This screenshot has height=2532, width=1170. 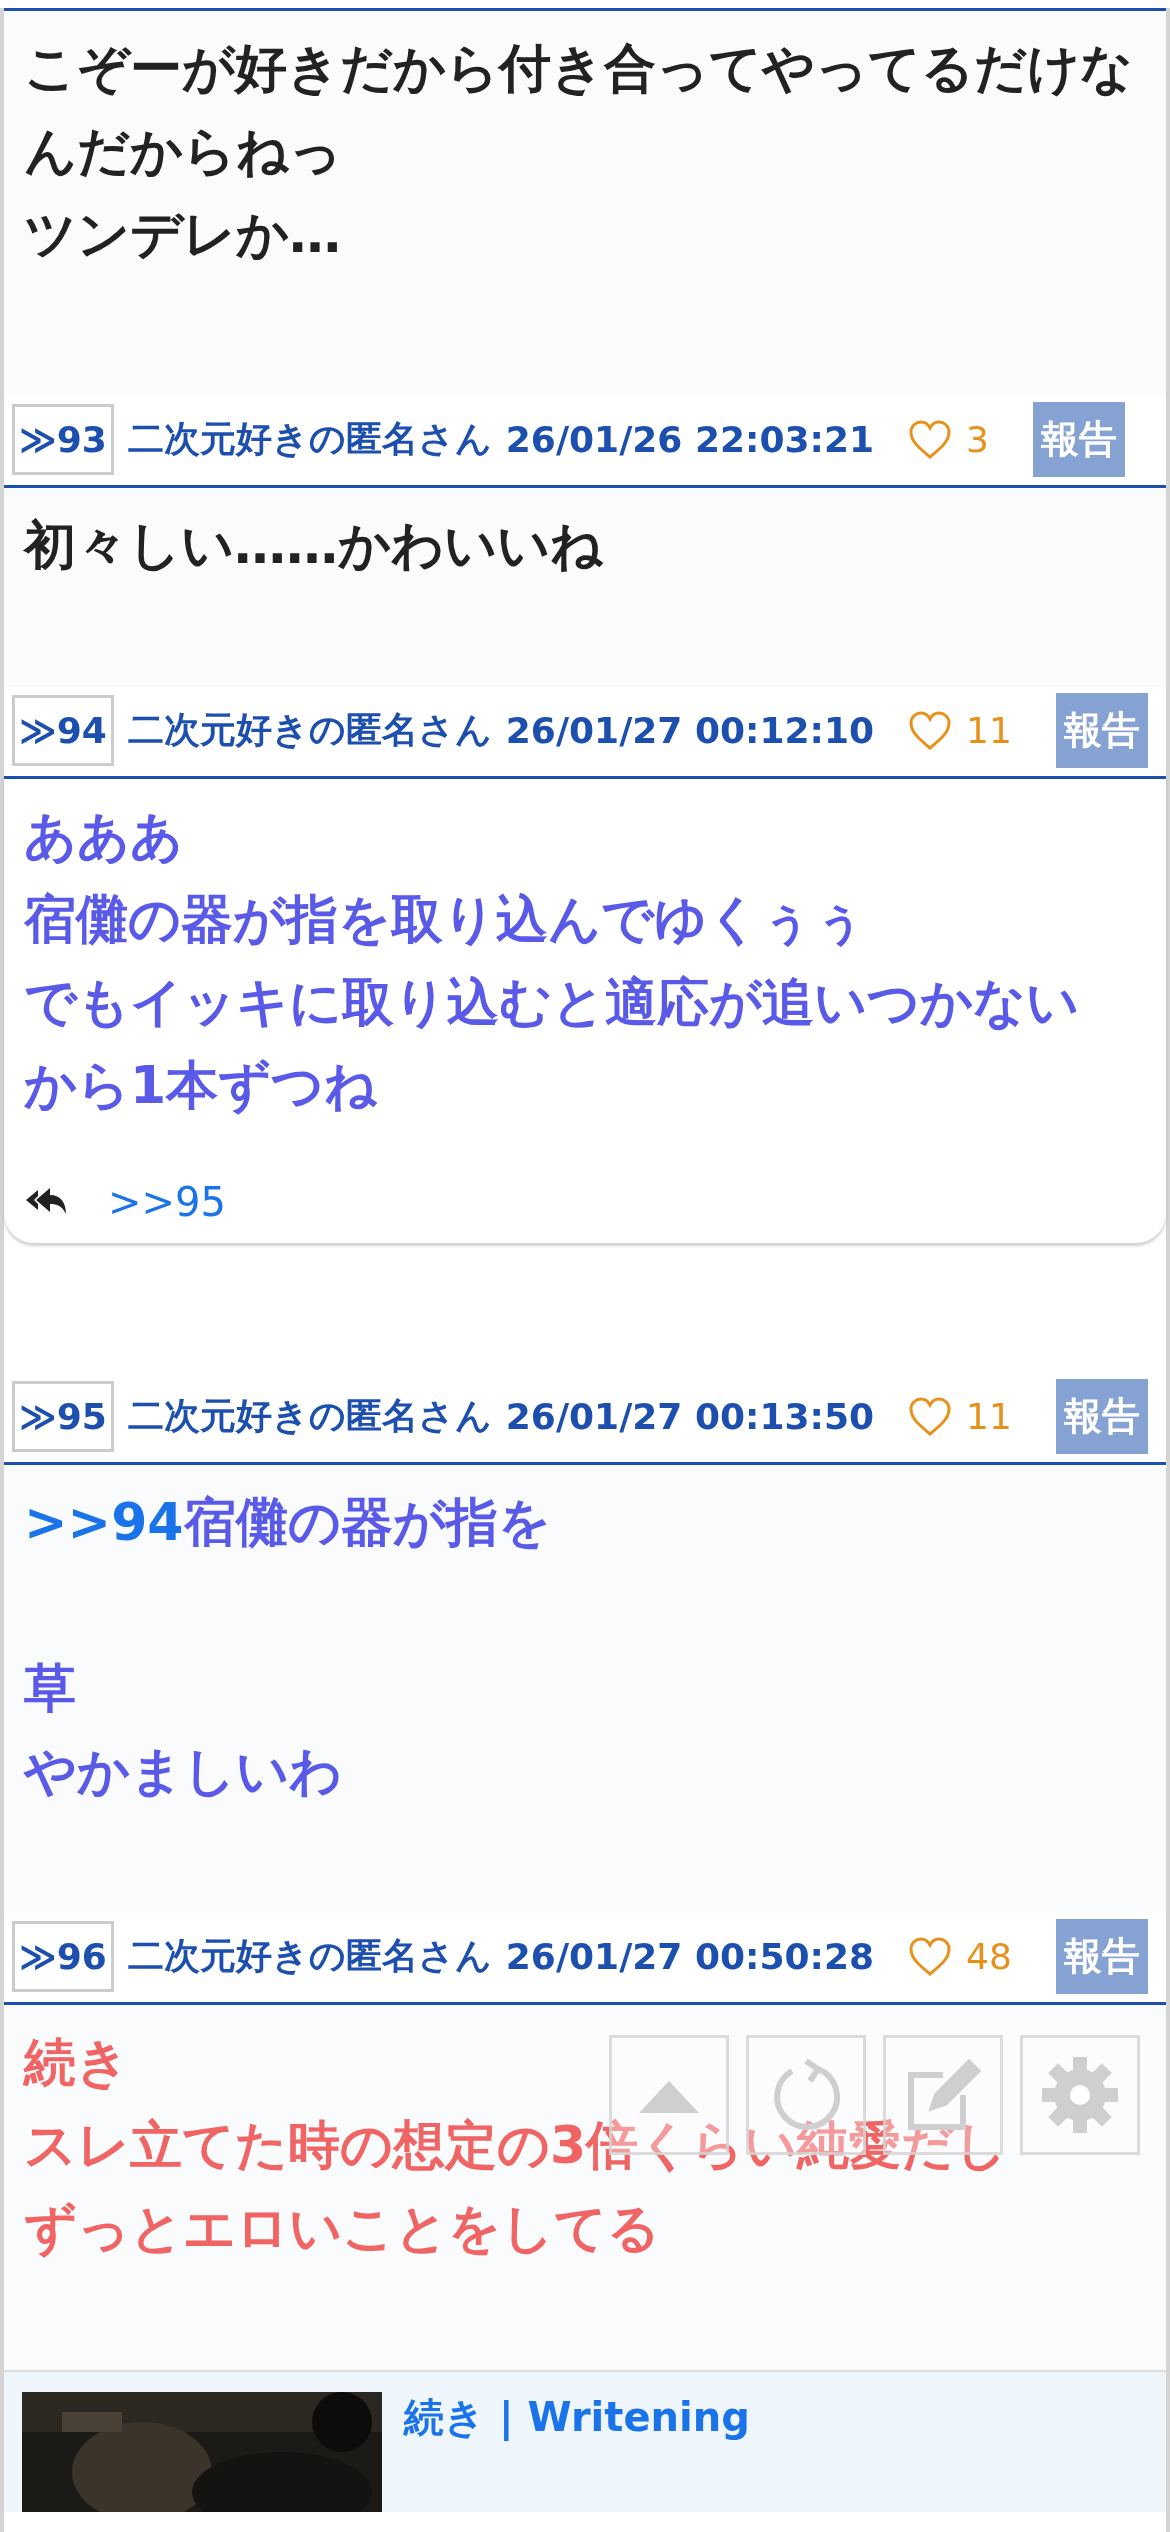 I want to click on post-date: 26/01/26 22:03:21, so click(x=689, y=439).